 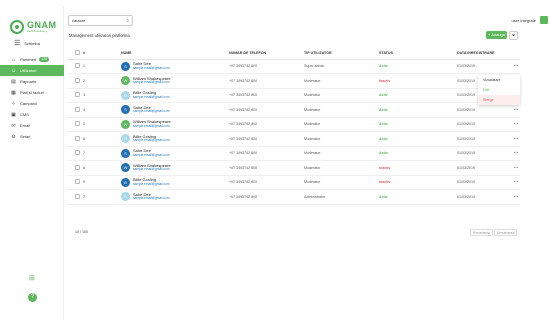 I want to click on menu-toggle: ☰ Schimba, so click(x=27, y=43).